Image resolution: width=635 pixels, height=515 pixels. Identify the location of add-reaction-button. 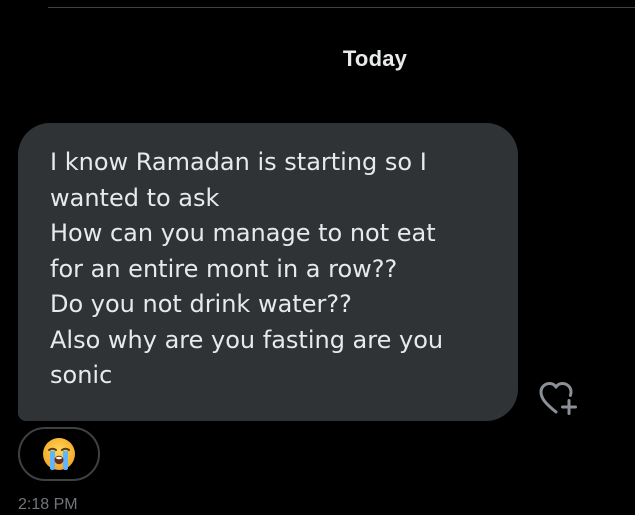
(558, 398).